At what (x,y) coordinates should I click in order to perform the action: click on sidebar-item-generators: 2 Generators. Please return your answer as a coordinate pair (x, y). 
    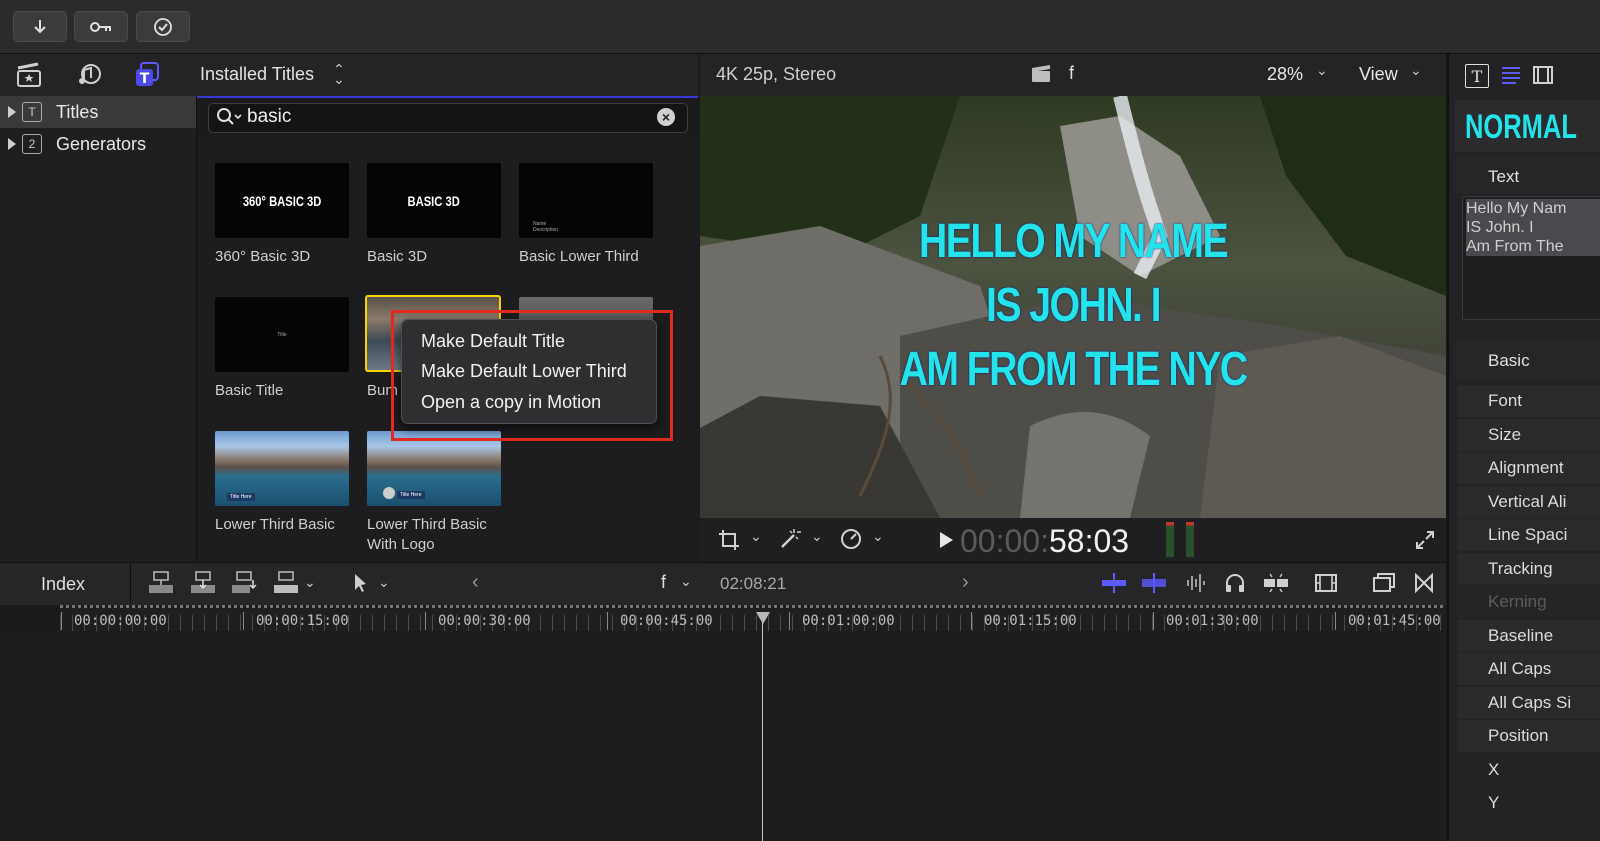
    Looking at the image, I should click on (98, 144).